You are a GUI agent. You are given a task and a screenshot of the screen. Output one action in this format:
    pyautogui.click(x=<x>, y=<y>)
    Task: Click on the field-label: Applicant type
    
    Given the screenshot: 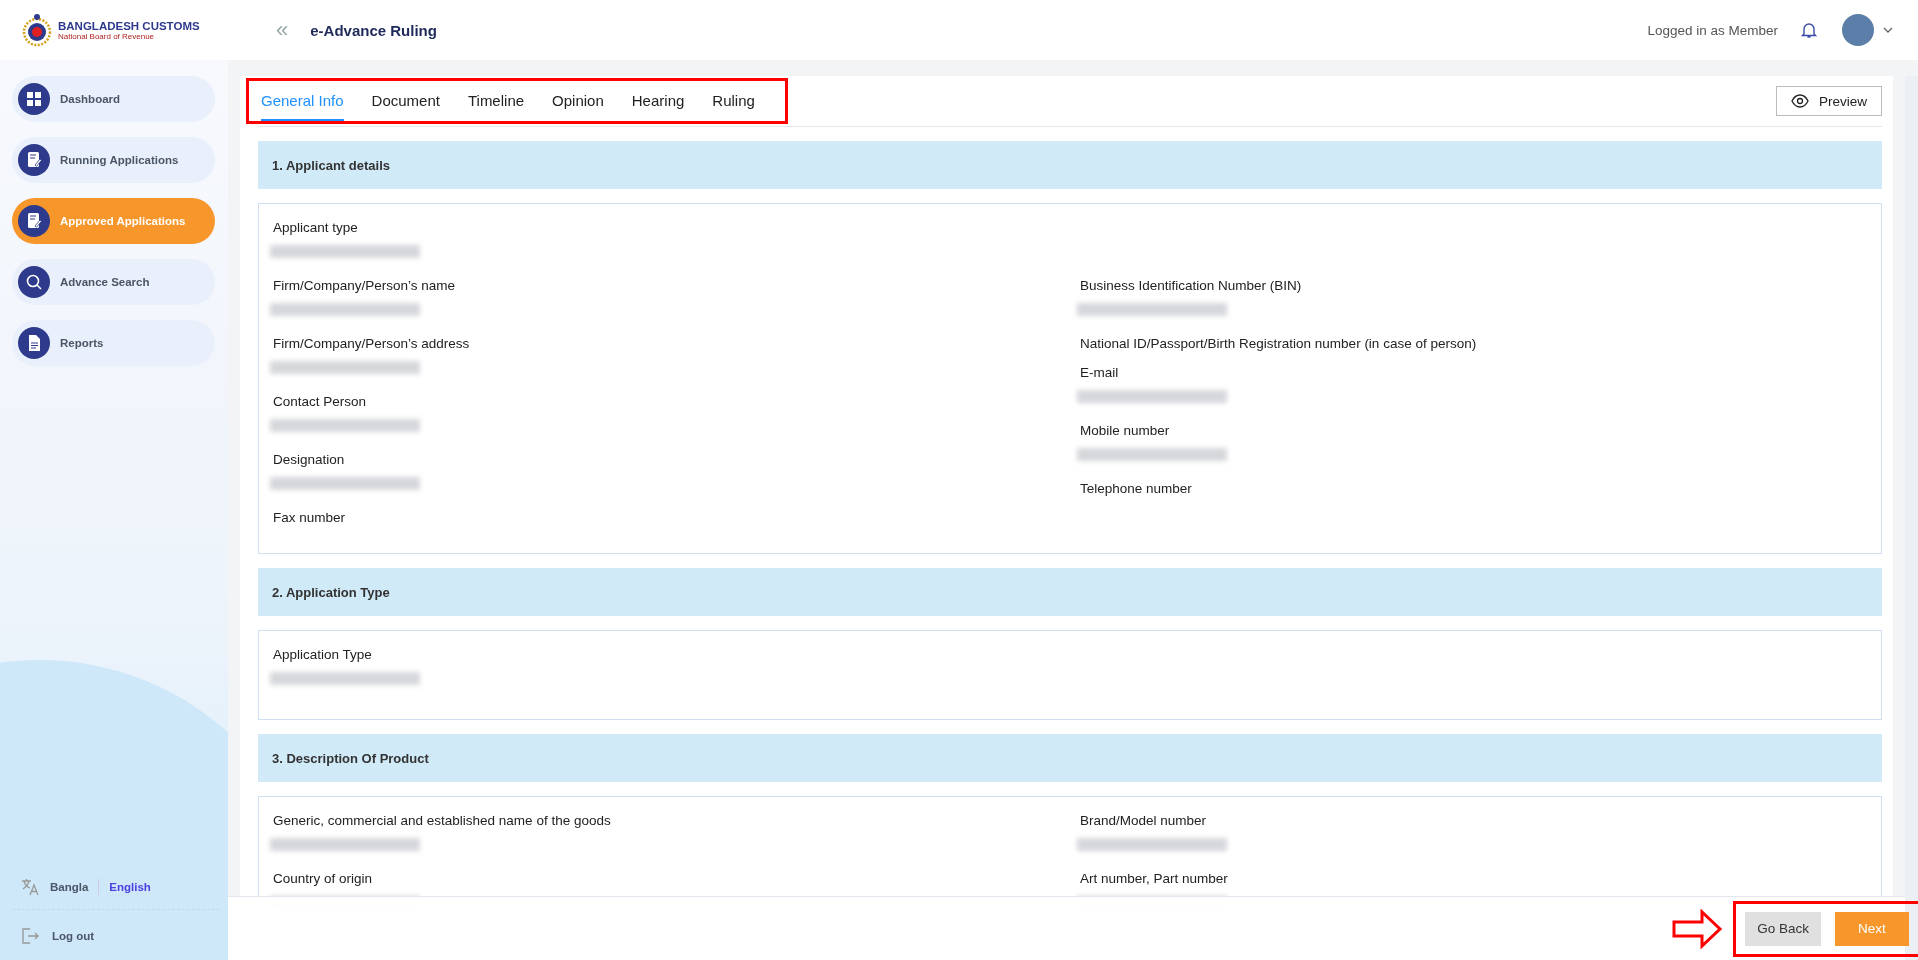 What is the action you would take?
    pyautogui.click(x=316, y=227)
    